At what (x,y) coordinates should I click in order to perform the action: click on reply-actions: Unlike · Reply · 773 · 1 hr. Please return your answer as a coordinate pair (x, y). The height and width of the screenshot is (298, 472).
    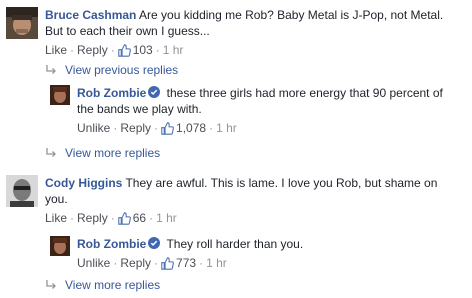
    Looking at the image, I should click on (268, 263).